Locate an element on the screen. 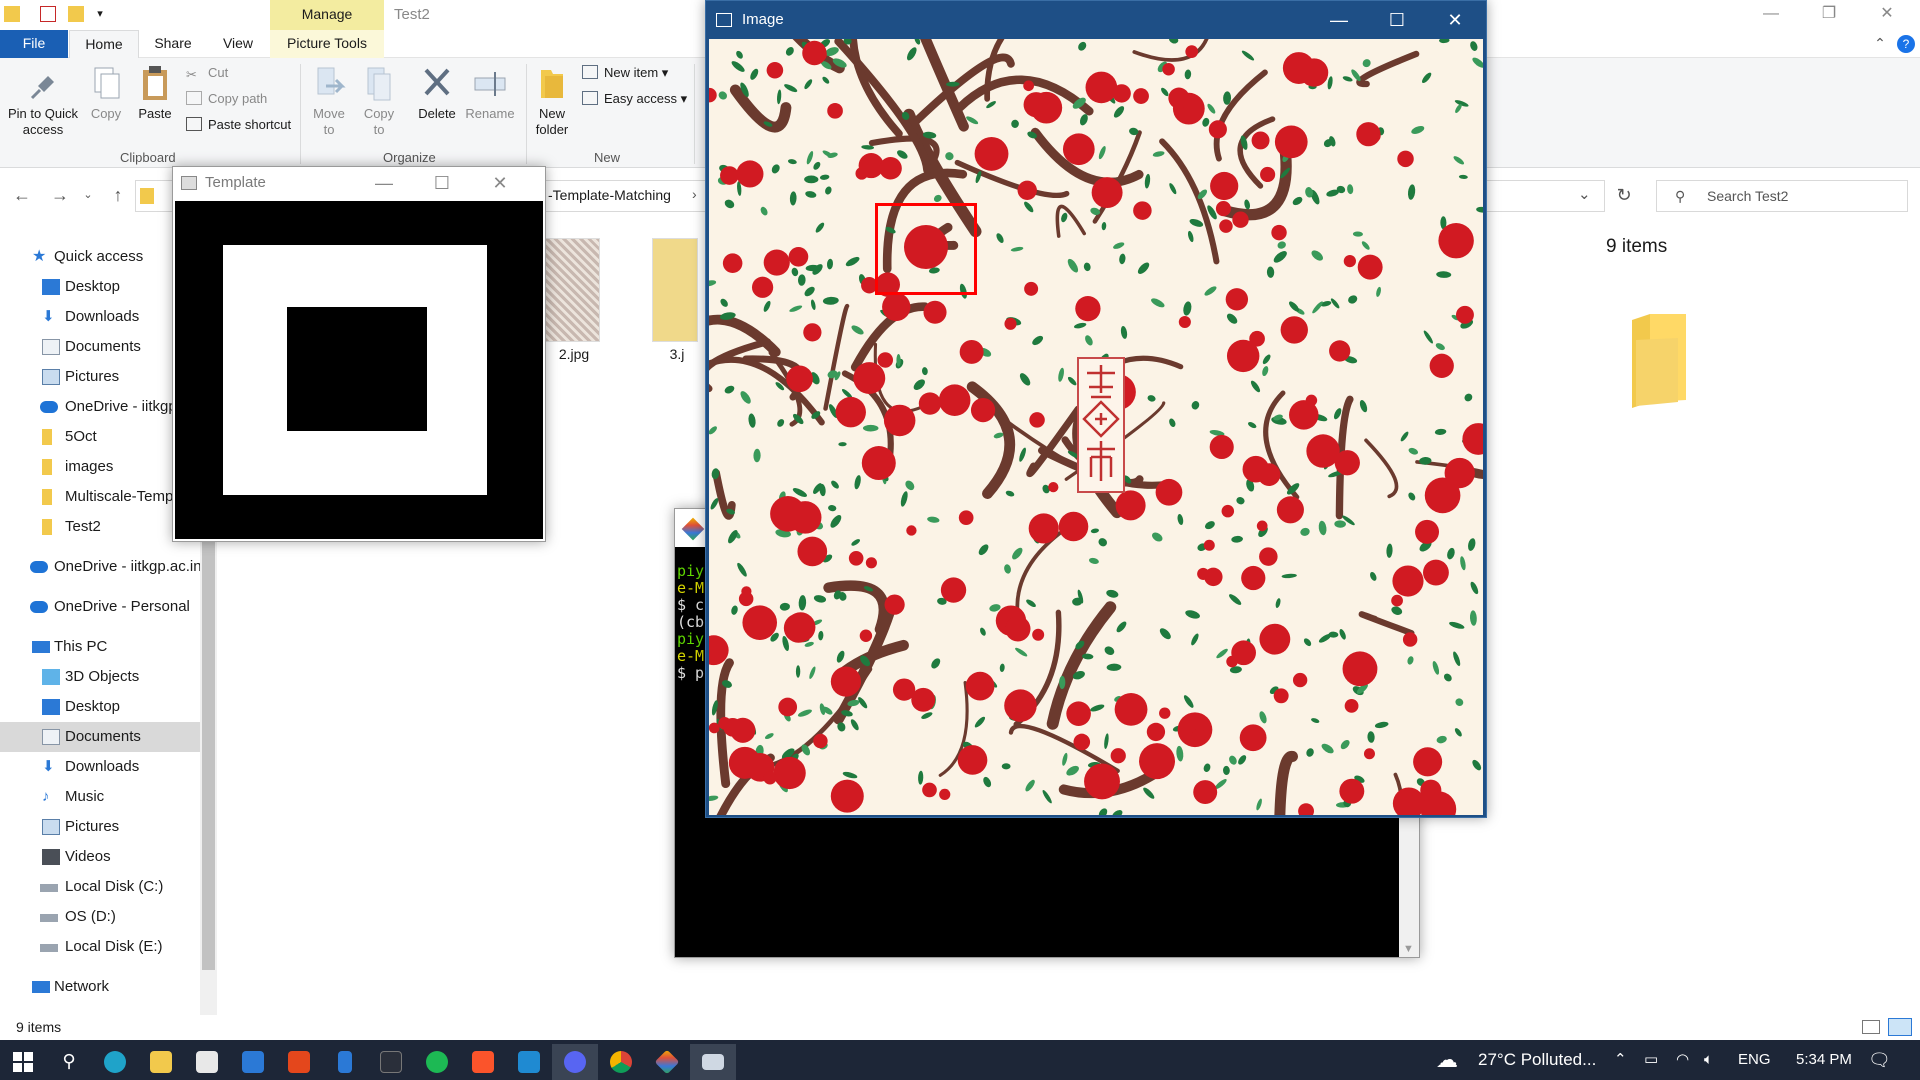 This screenshot has height=1080, width=1920. tab-file: File is located at coordinates (34, 44).